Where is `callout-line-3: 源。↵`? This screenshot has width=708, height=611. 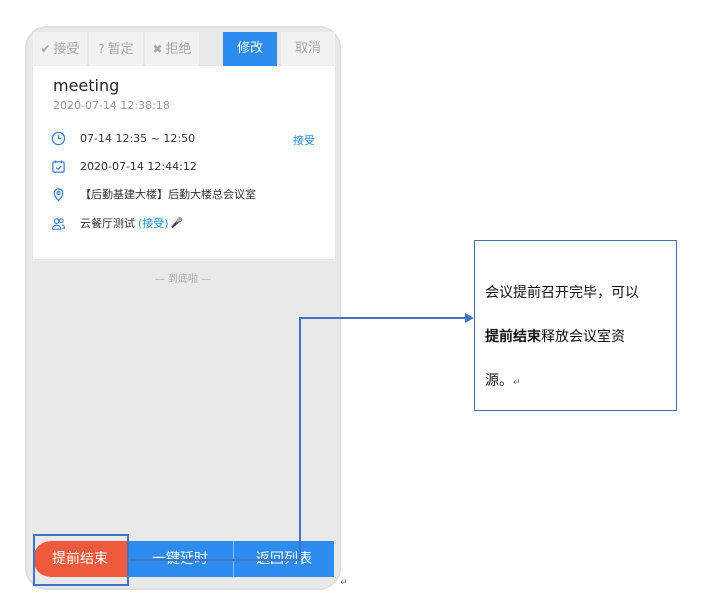 callout-line-3: 源。↵ is located at coordinates (503, 381).